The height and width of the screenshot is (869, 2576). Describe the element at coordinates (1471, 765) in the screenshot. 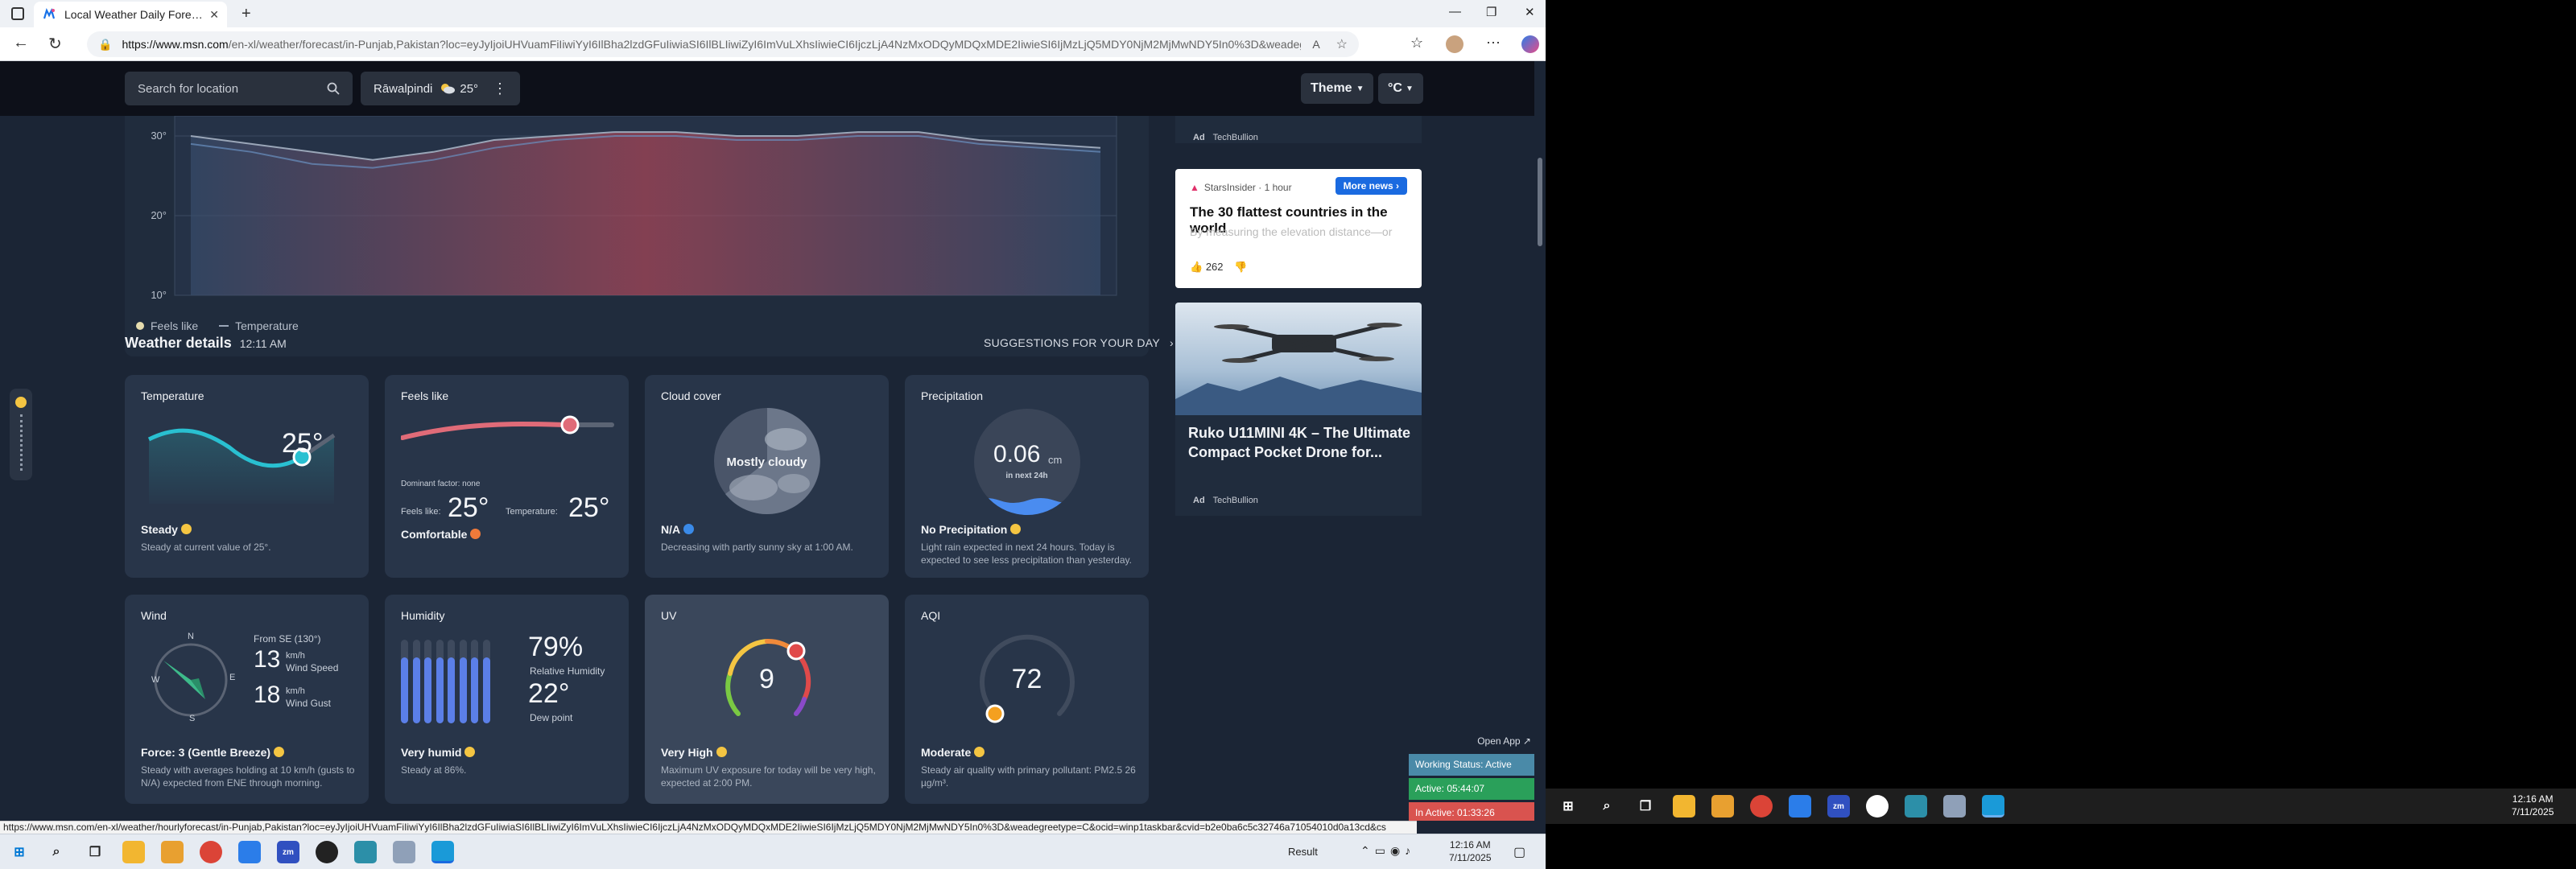

I see `working-status: Working Status: Active` at that location.